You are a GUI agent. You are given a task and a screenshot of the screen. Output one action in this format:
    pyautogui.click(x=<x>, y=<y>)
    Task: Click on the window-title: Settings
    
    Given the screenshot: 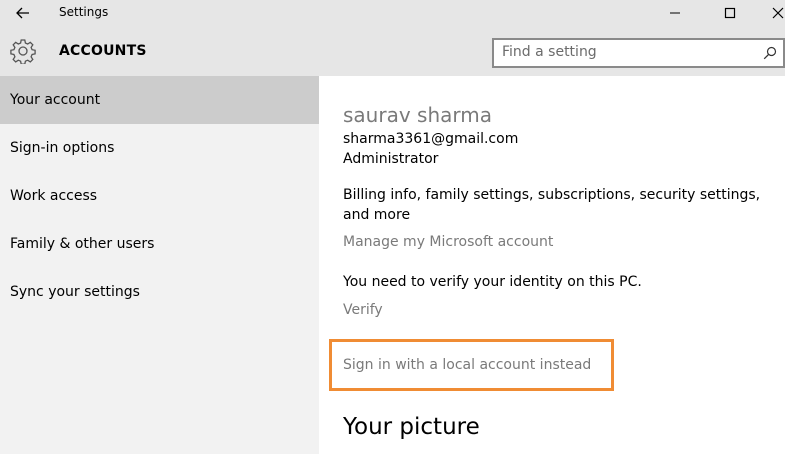 What is the action you would take?
    pyautogui.click(x=84, y=12)
    